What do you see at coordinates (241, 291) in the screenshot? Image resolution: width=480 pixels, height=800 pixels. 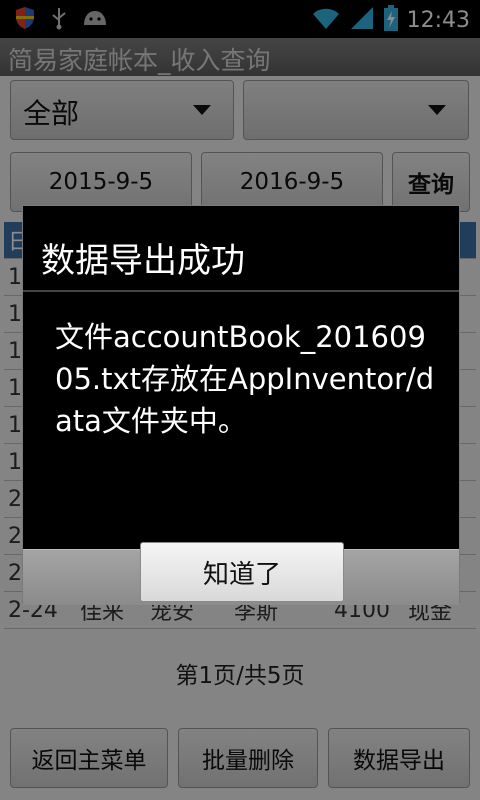 I see `dialog-divider` at bounding box center [241, 291].